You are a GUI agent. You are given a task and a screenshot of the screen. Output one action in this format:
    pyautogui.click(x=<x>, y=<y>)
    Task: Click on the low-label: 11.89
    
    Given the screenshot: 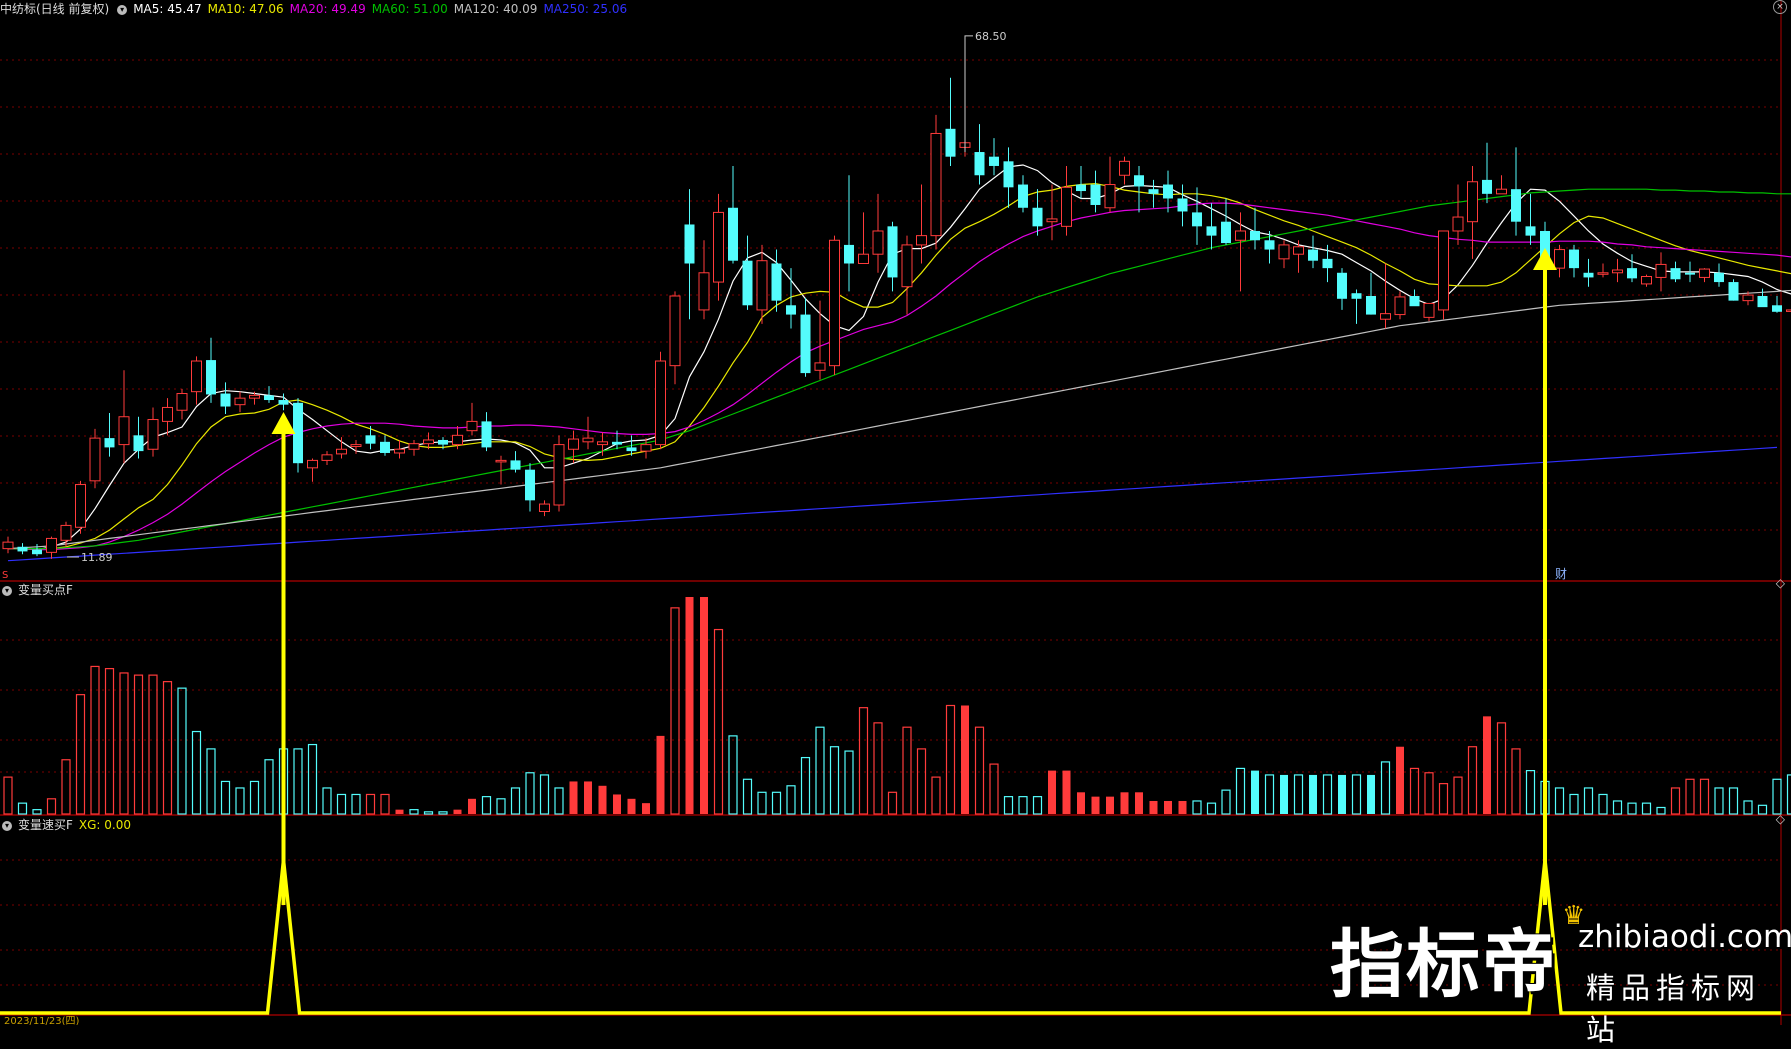 What is the action you would take?
    pyautogui.click(x=97, y=557)
    